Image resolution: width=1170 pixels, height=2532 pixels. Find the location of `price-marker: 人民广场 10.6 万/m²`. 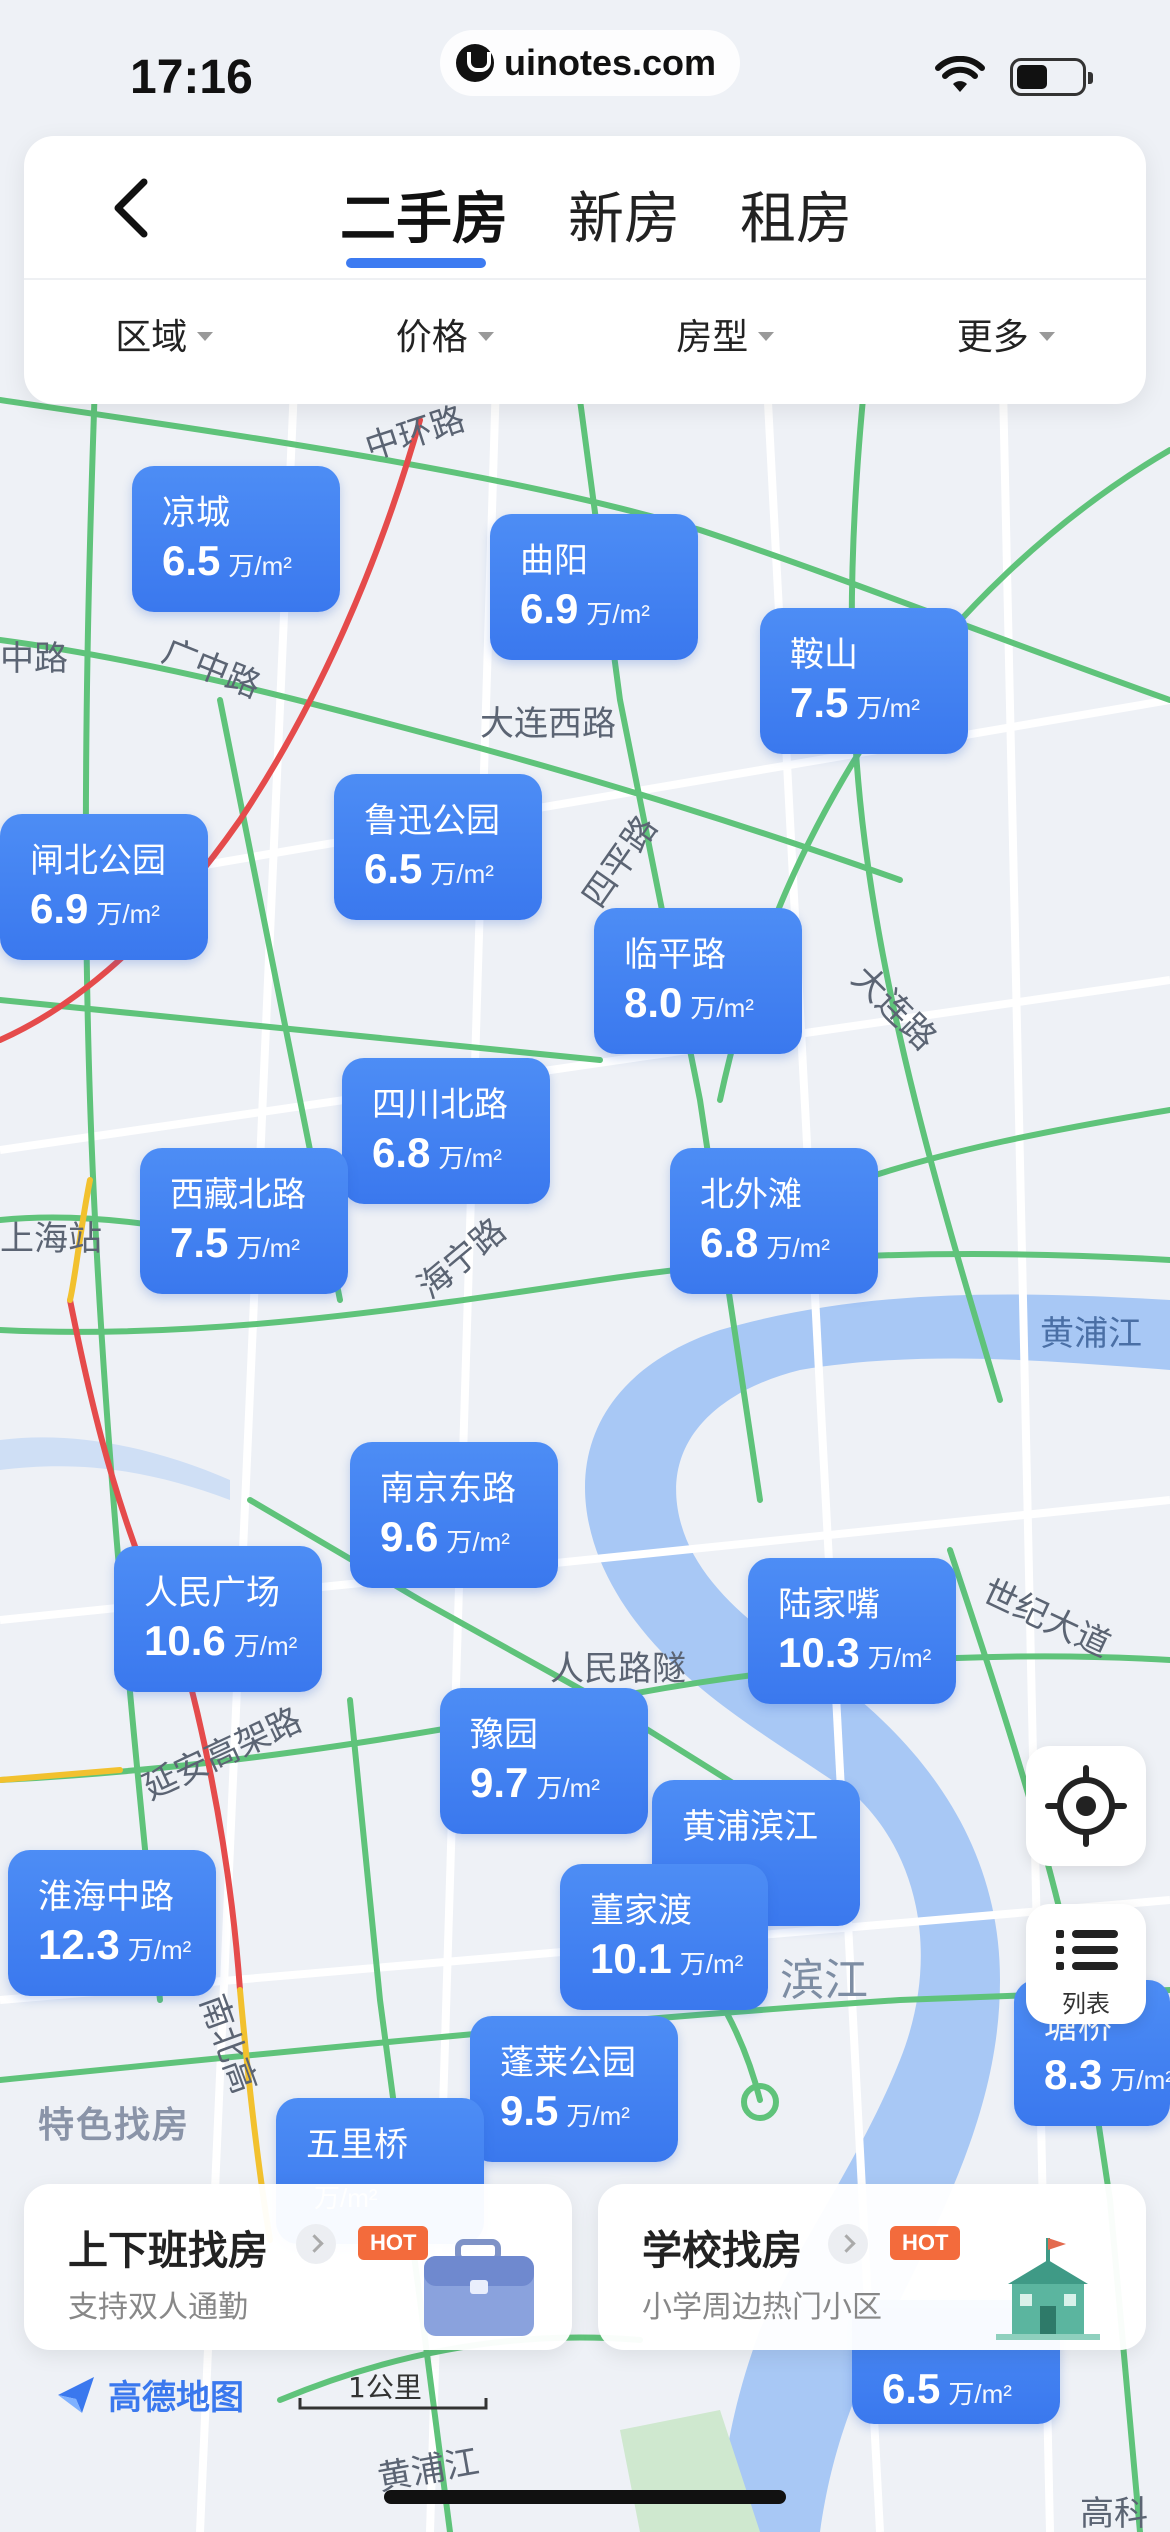

price-marker: 人民广场 10.6 万/m² is located at coordinates (218, 1619).